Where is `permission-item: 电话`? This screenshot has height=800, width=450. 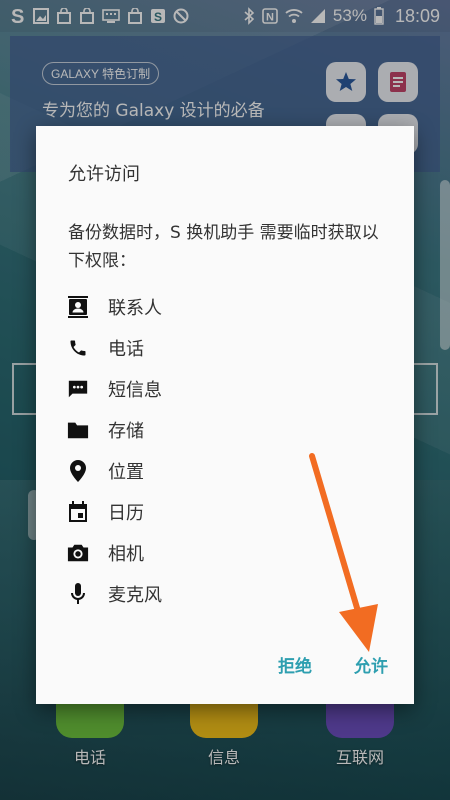
permission-item: 电话 is located at coordinates (114, 347).